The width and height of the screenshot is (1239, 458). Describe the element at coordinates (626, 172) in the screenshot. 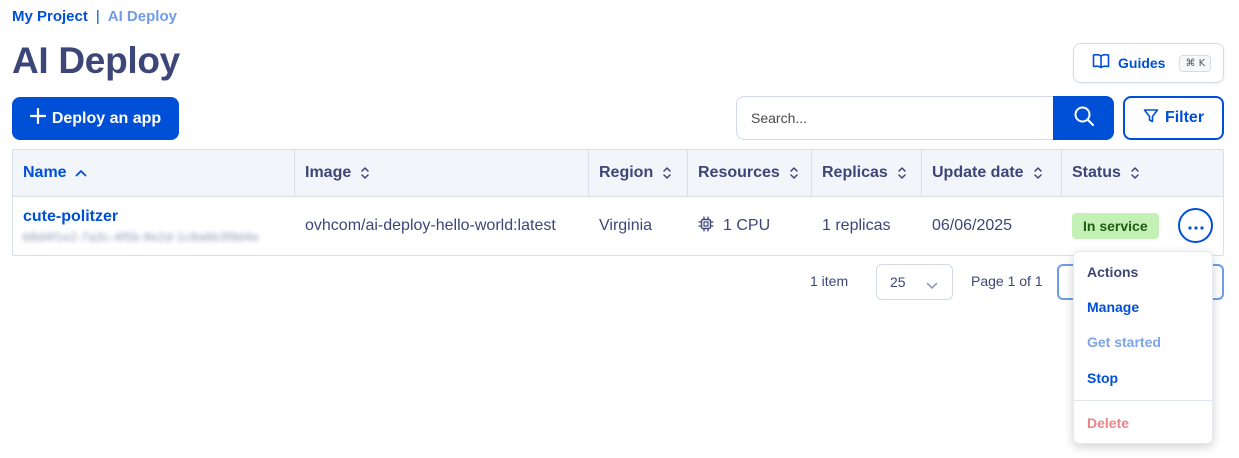

I see `column-label: Region` at that location.